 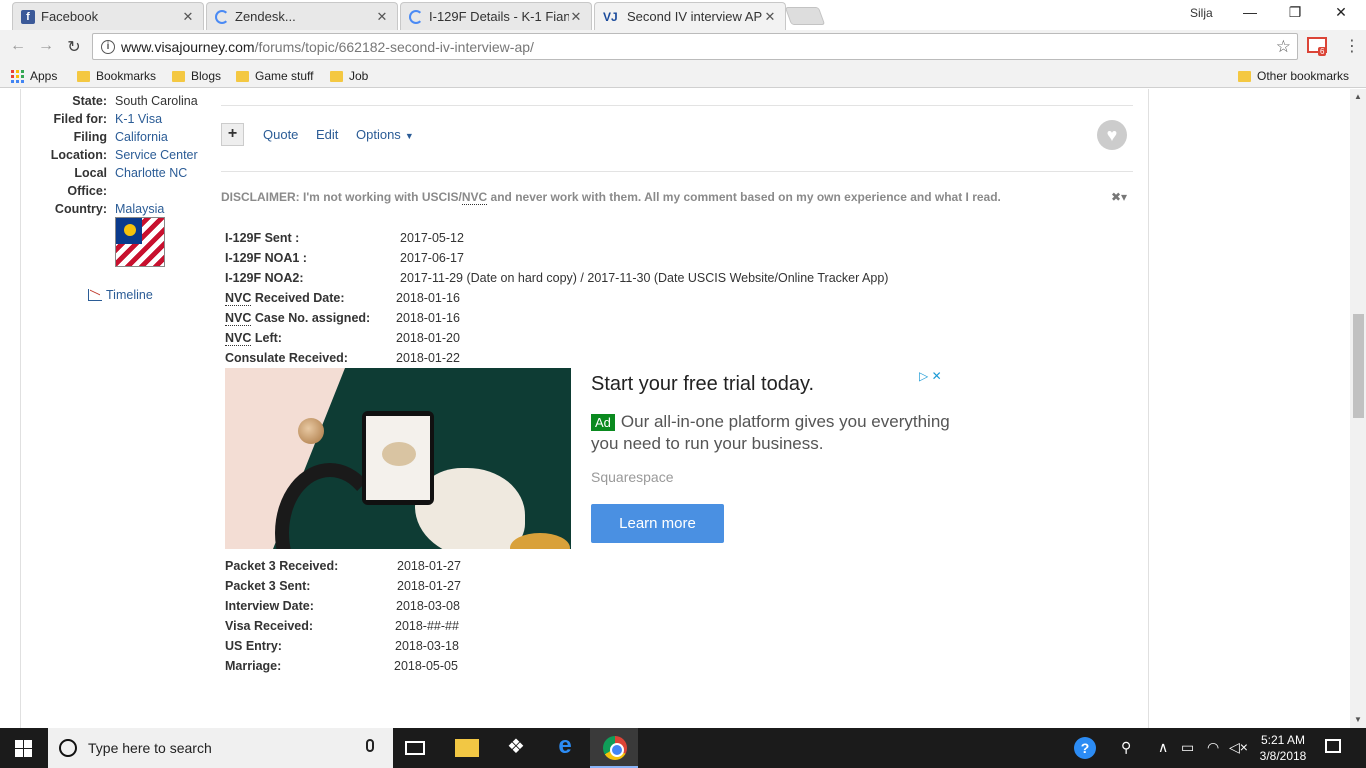 What do you see at coordinates (269, 606) in the screenshot?
I see `timeline-label: Interview Date:` at bounding box center [269, 606].